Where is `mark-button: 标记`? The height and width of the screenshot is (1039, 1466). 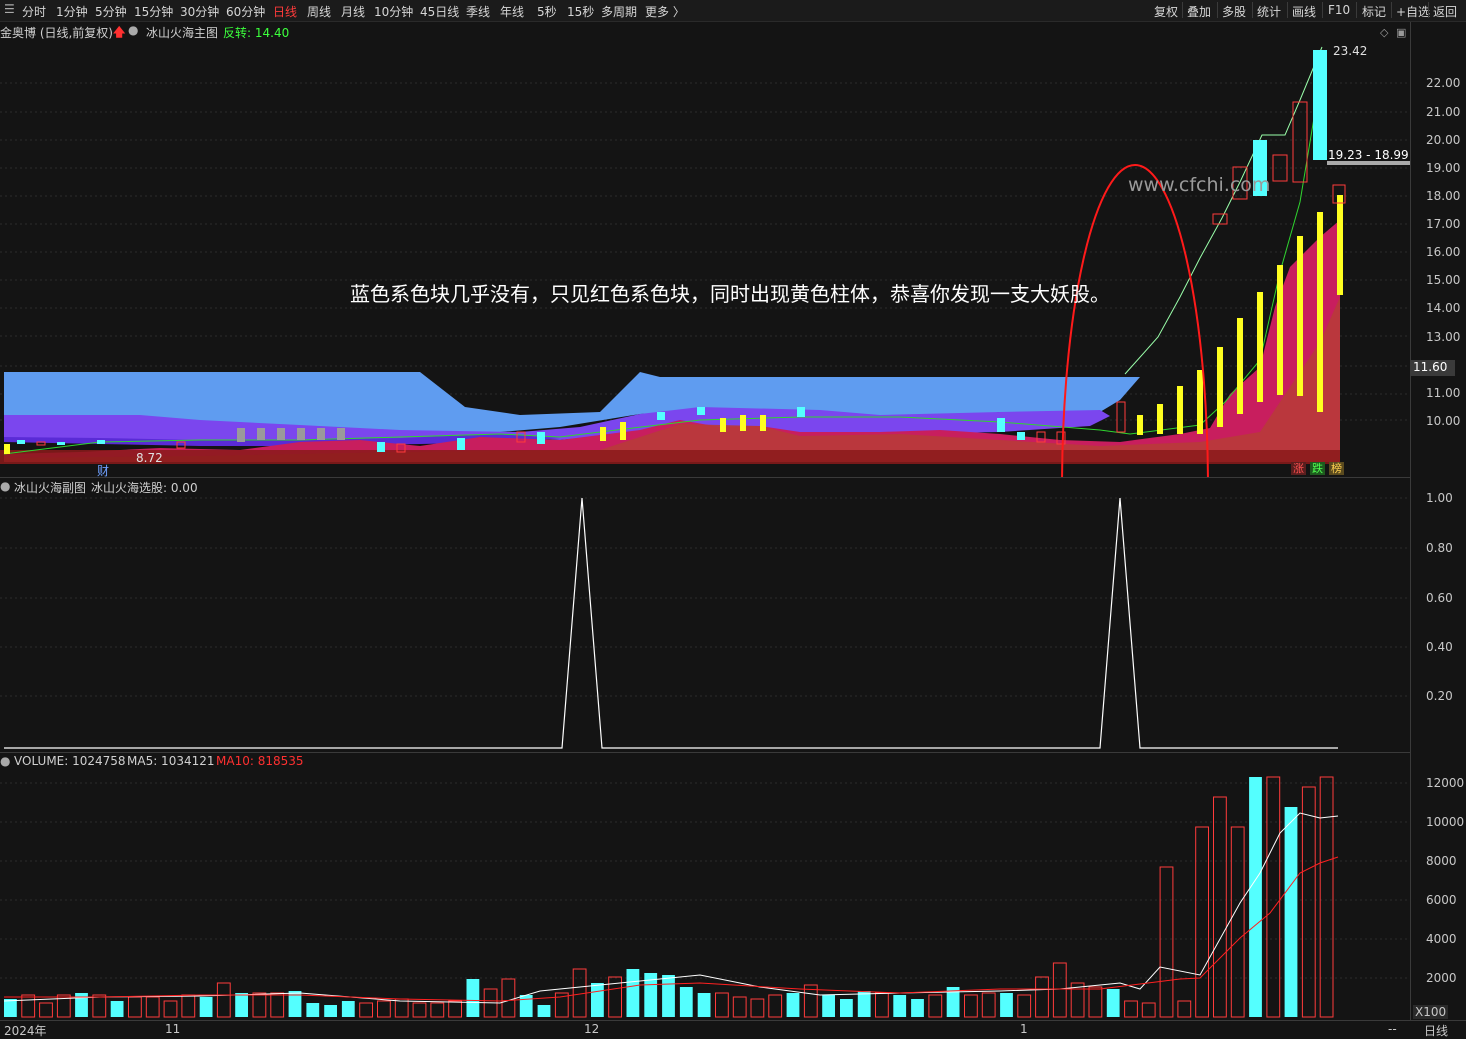 mark-button: 标记 is located at coordinates (1374, 11).